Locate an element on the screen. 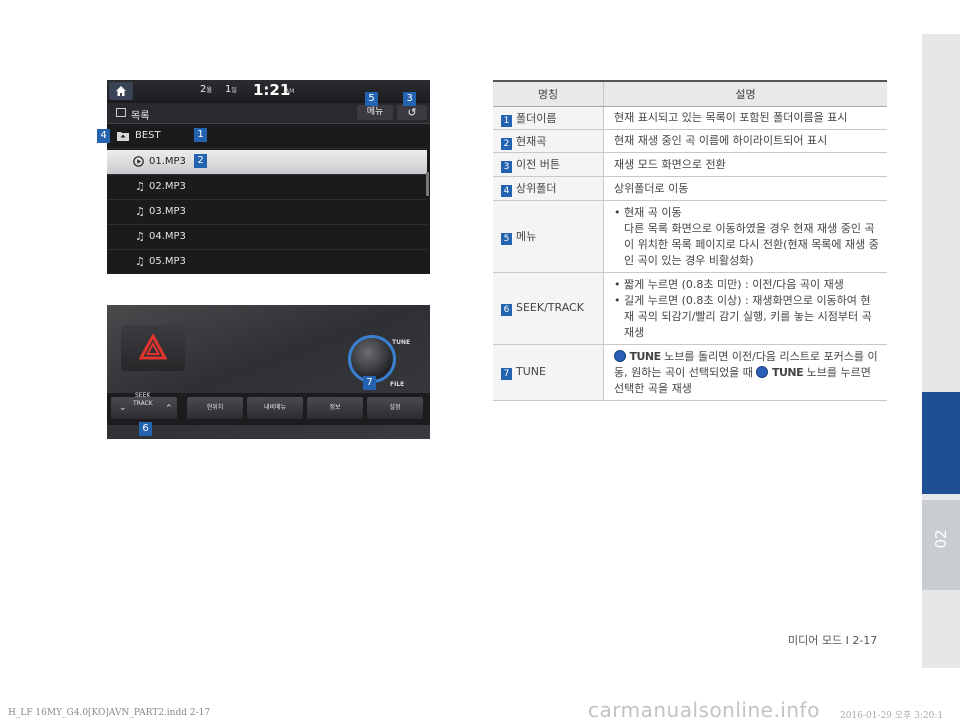  hw-button-navi-menu: 내비메뉴 is located at coordinates (275, 408).